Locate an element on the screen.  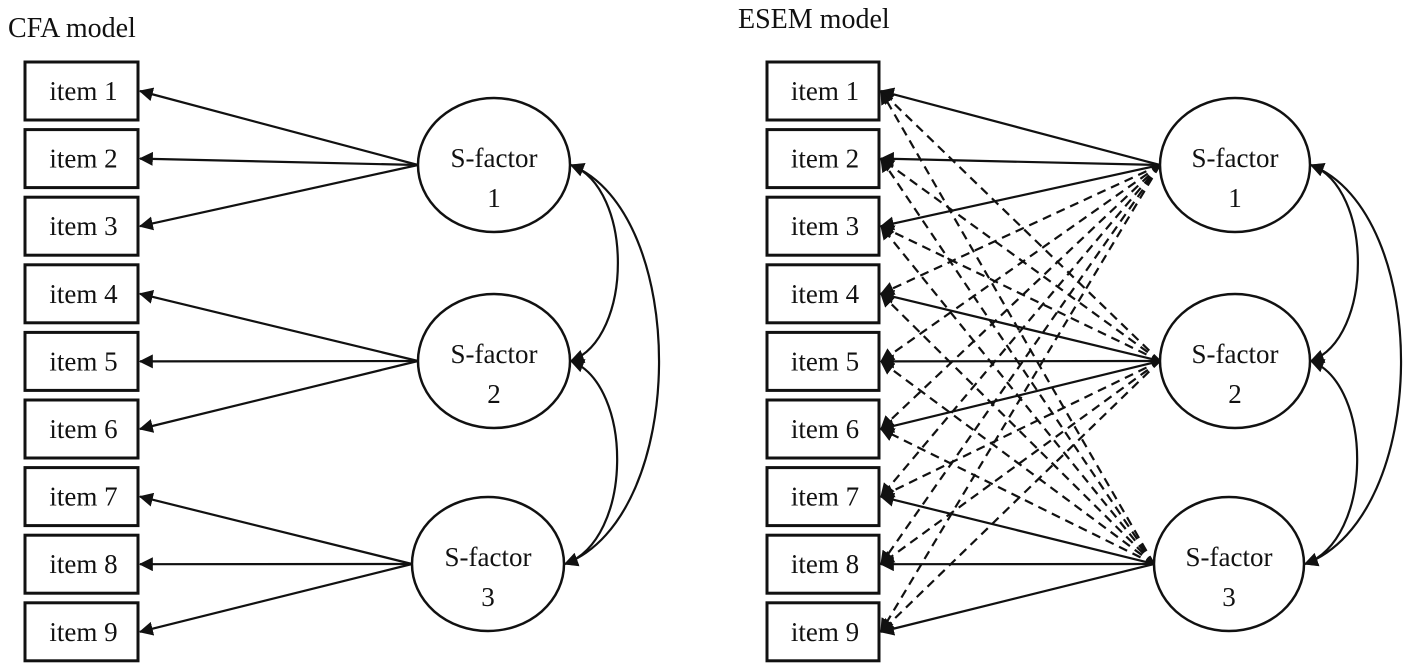
cfa-item-6: item 6 is located at coordinates (81, 429).